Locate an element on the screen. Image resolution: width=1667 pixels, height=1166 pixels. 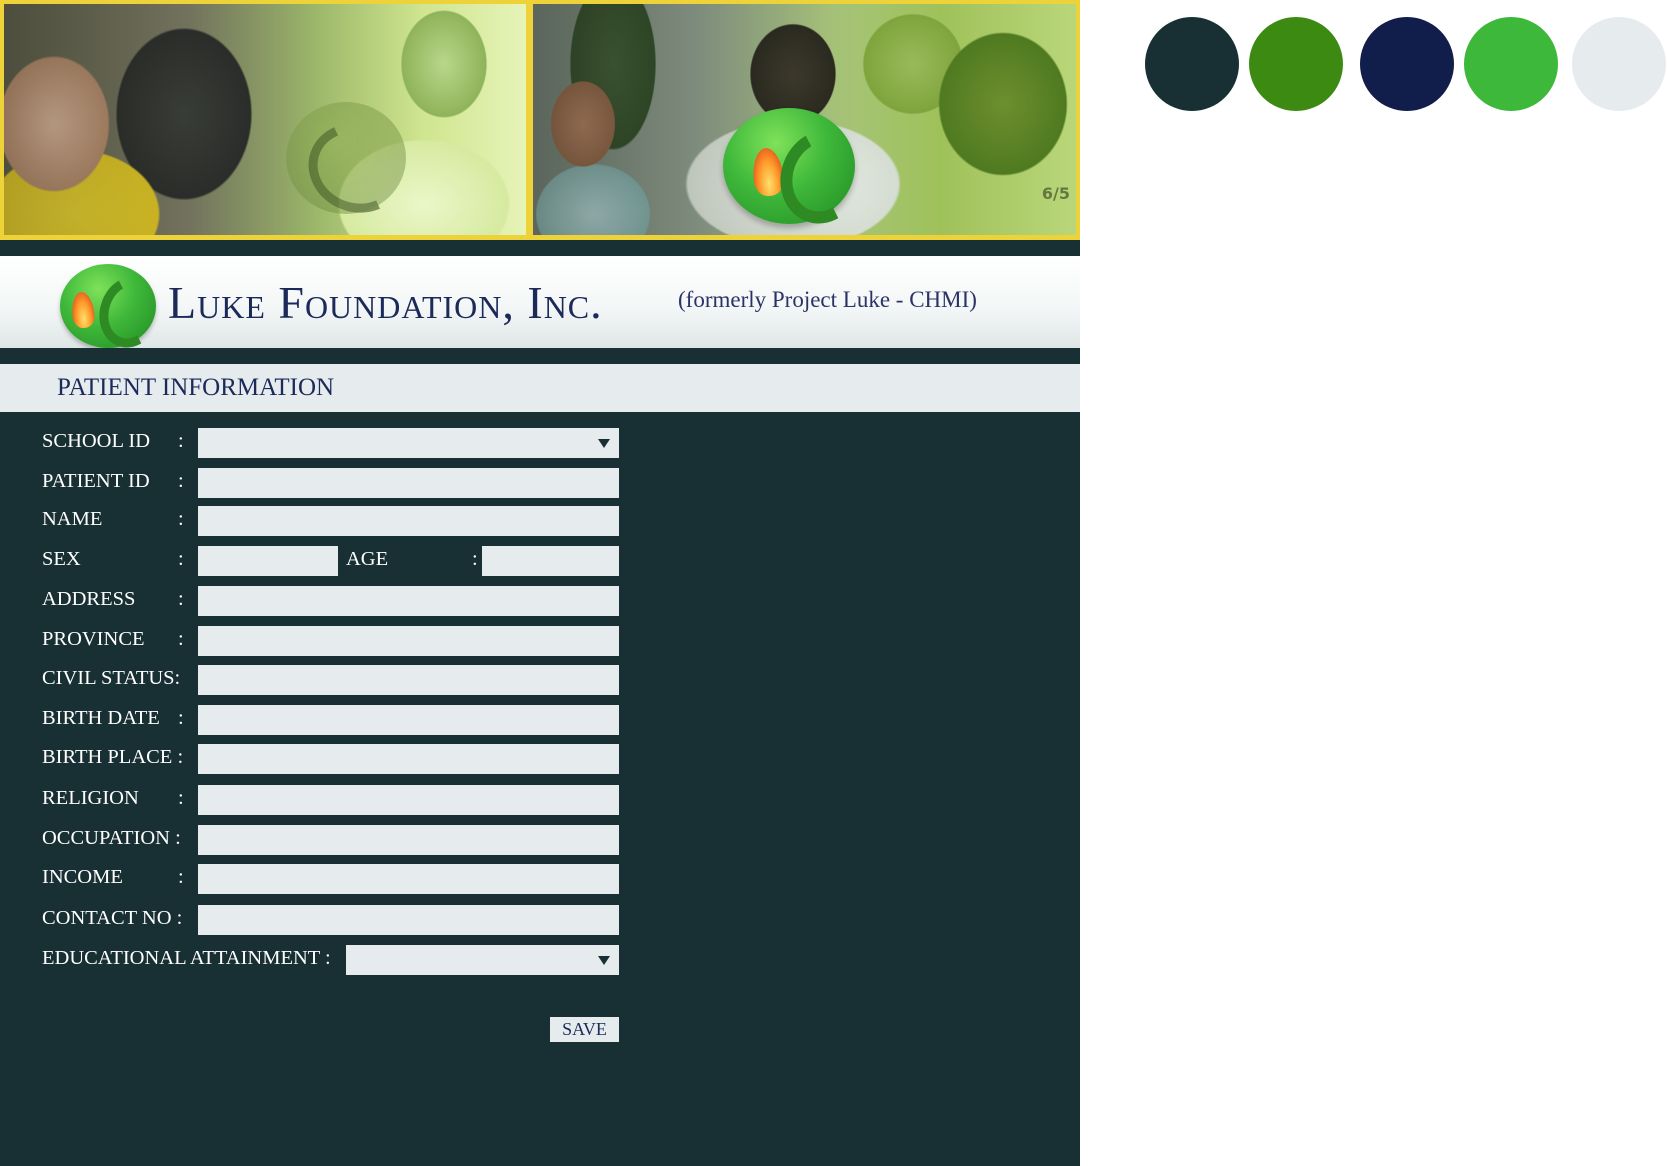
province-label: PROVINCE is located at coordinates (93, 639).